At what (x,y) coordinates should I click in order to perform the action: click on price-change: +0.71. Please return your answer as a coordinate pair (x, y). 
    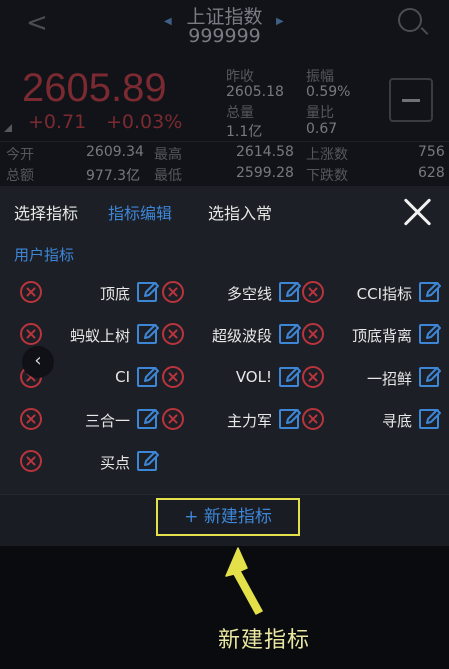
    Looking at the image, I should click on (57, 122).